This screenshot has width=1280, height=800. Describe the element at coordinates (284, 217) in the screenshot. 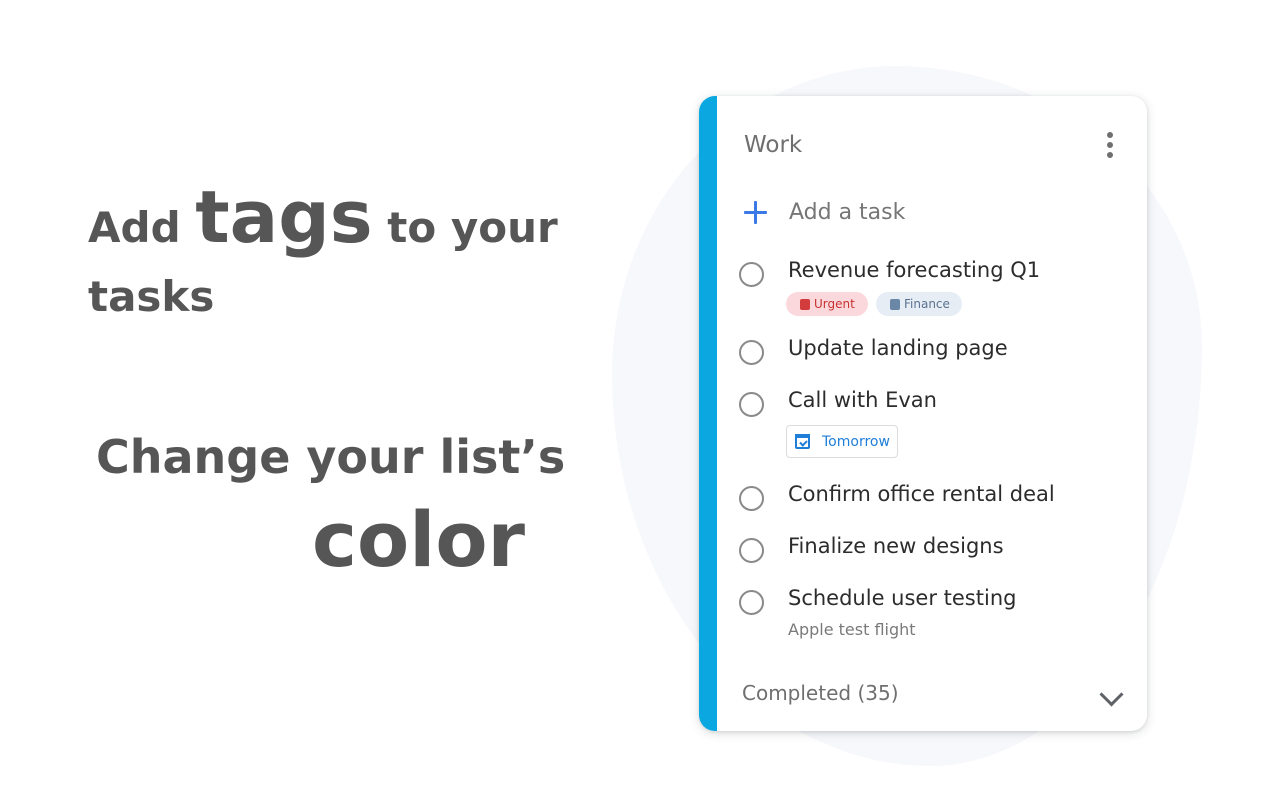

I see `promo-word-tags: tags` at that location.